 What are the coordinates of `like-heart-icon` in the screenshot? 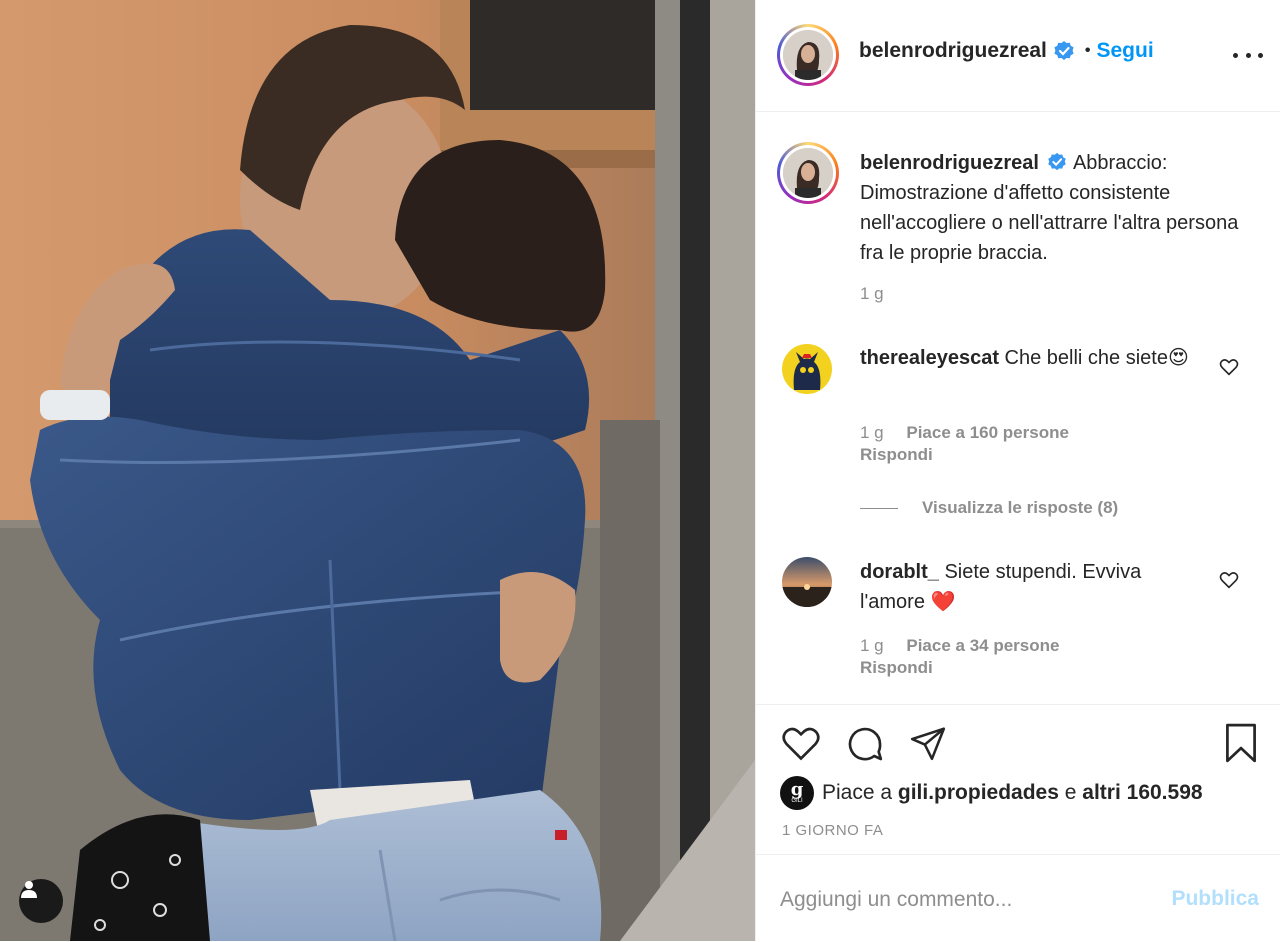 It's located at (801, 743).